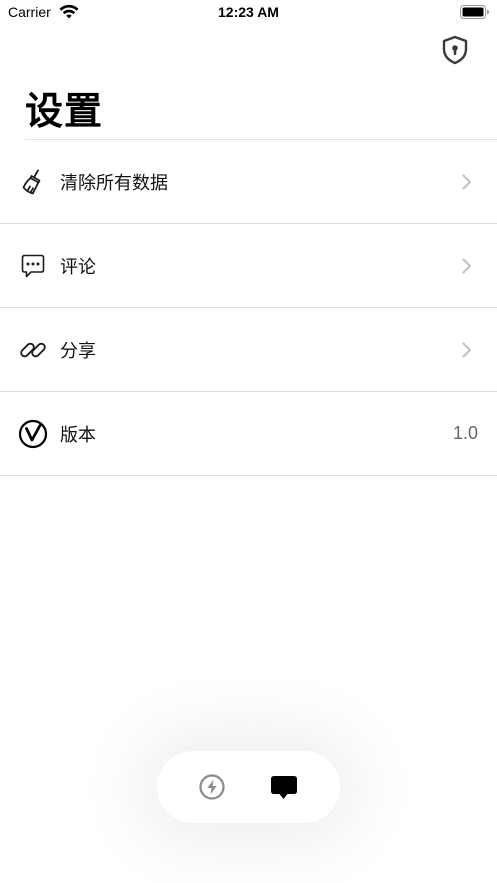 The width and height of the screenshot is (497, 883). What do you see at coordinates (474, 12) in the screenshot?
I see `battery-icon` at bounding box center [474, 12].